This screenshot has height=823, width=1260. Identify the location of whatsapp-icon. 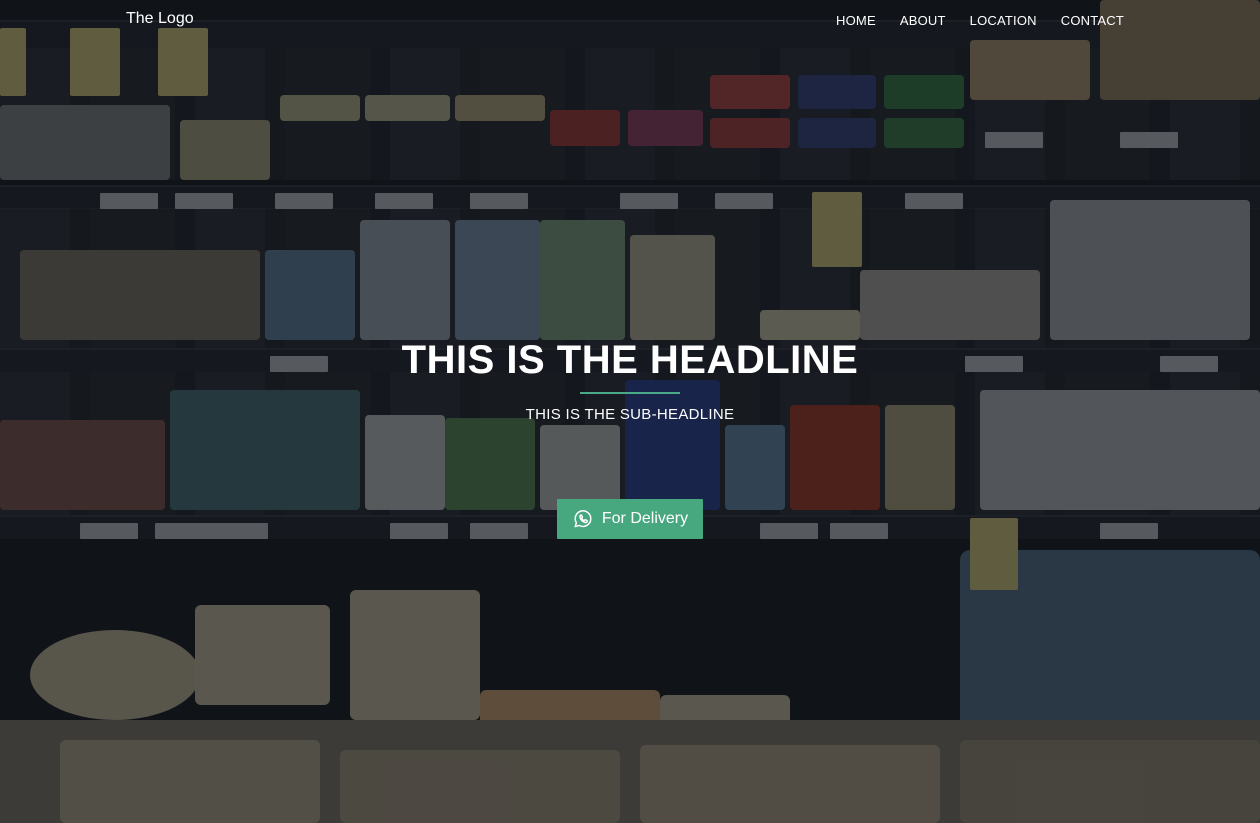
(583, 519).